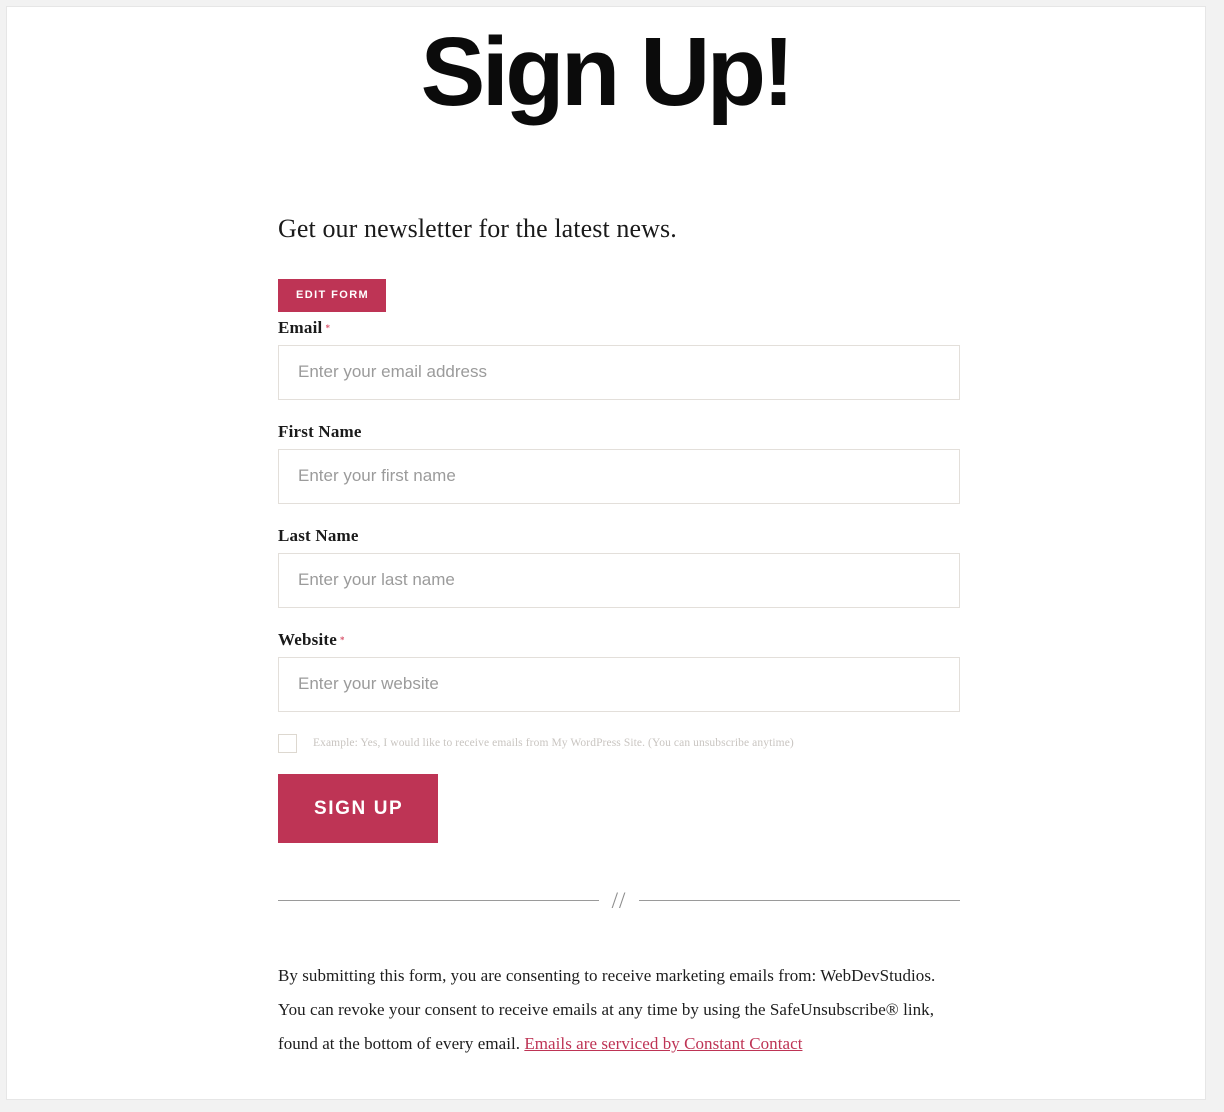 The image size is (1224, 1112). I want to click on last-name-input, so click(619, 580).